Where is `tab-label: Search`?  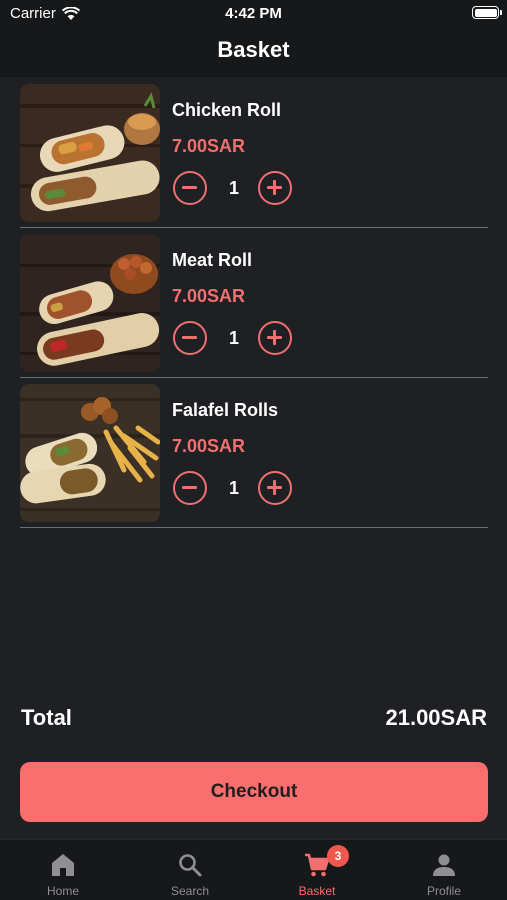 tab-label: Search is located at coordinates (190, 891).